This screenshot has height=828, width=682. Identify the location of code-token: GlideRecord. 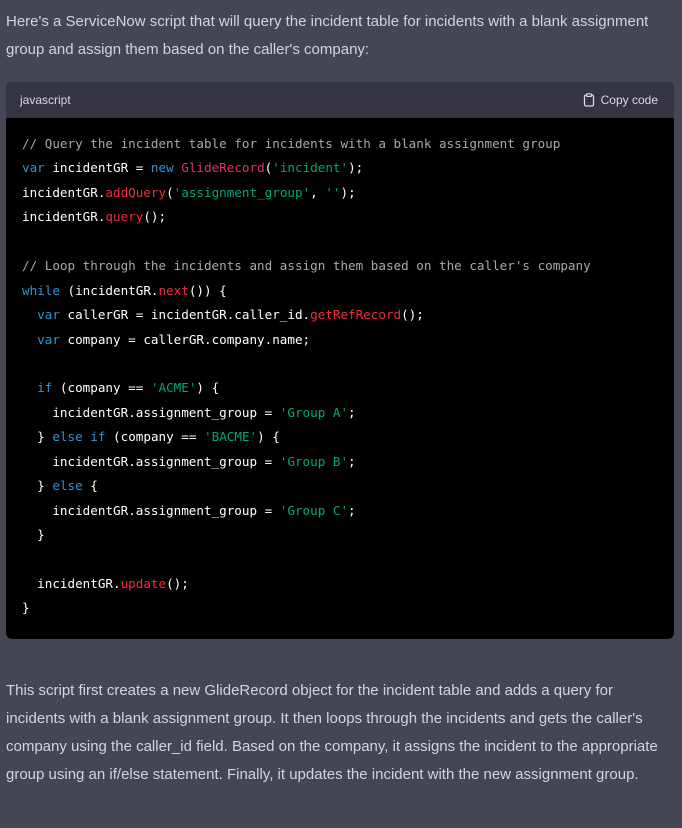
(223, 168).